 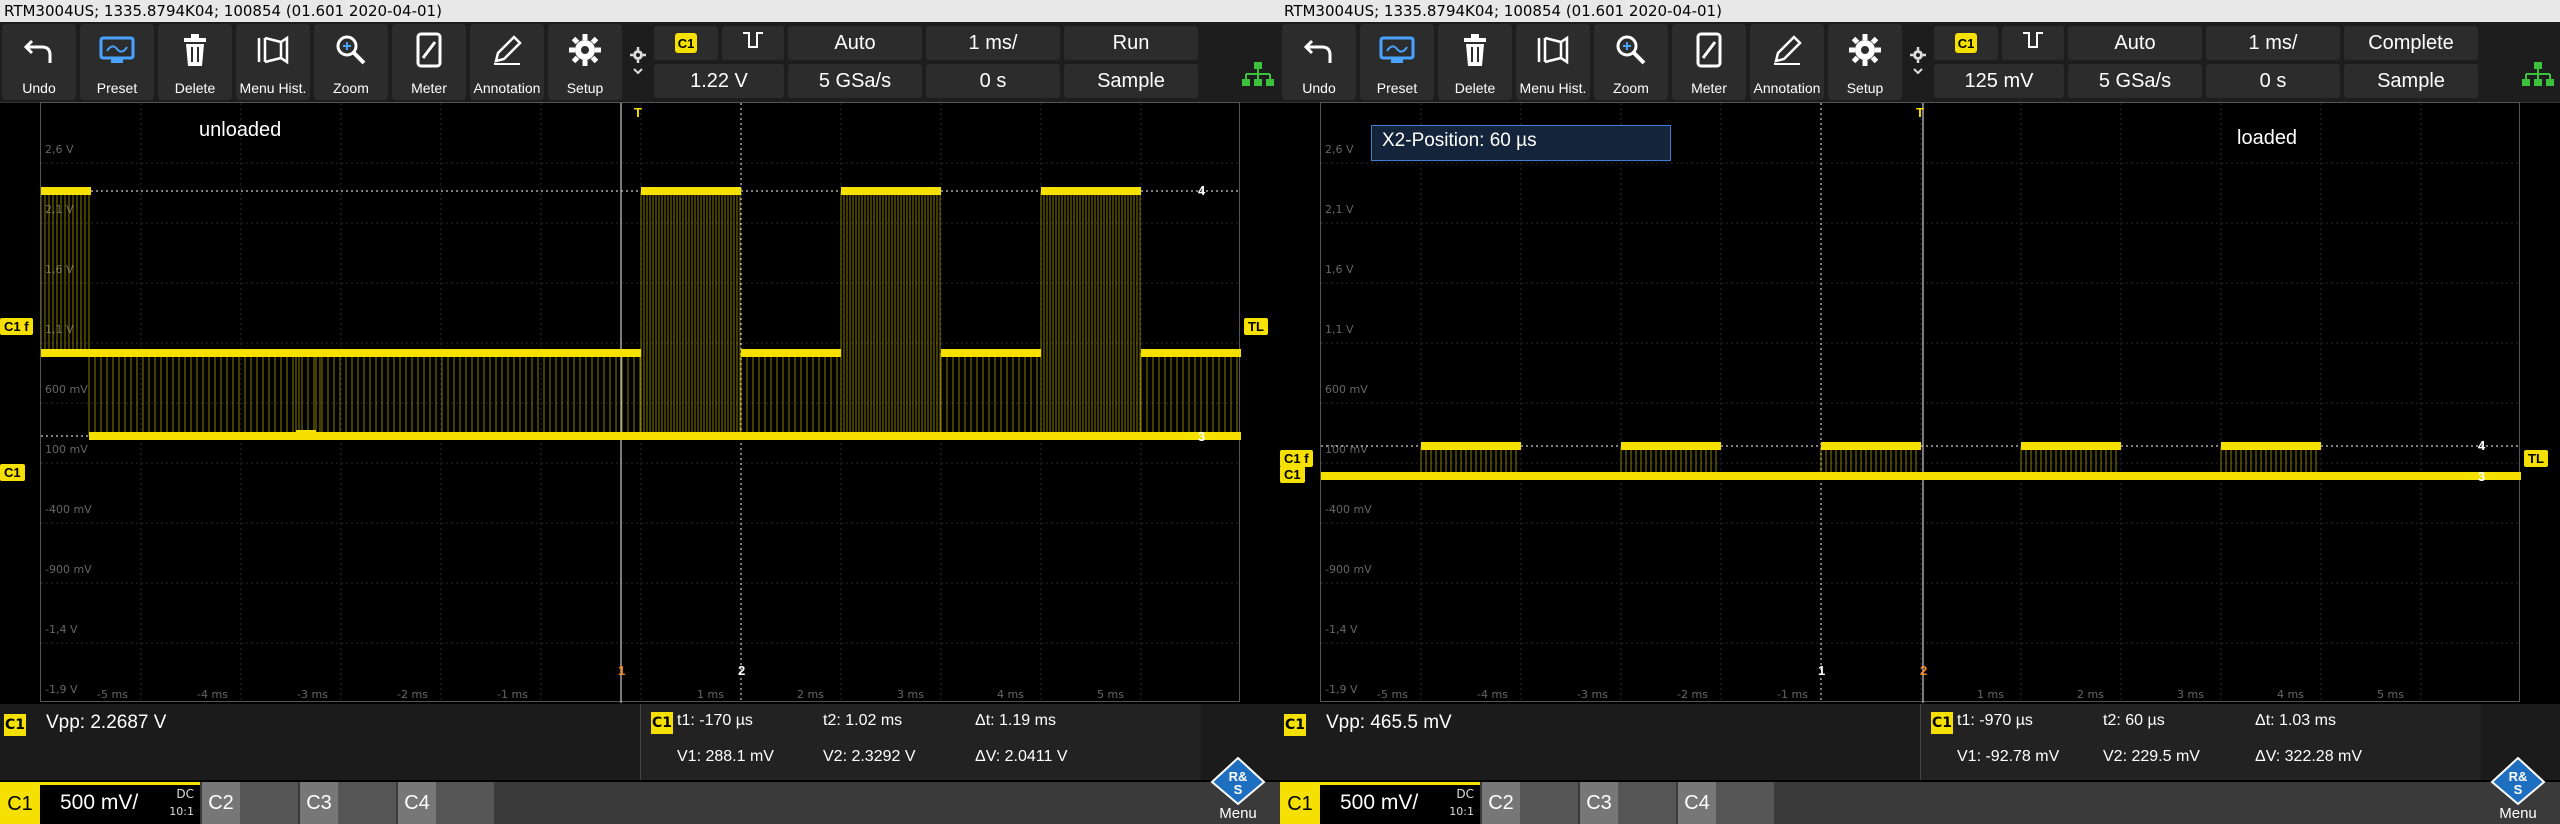 I want to click on channel-c3-label: C3, so click(x=1599, y=803).